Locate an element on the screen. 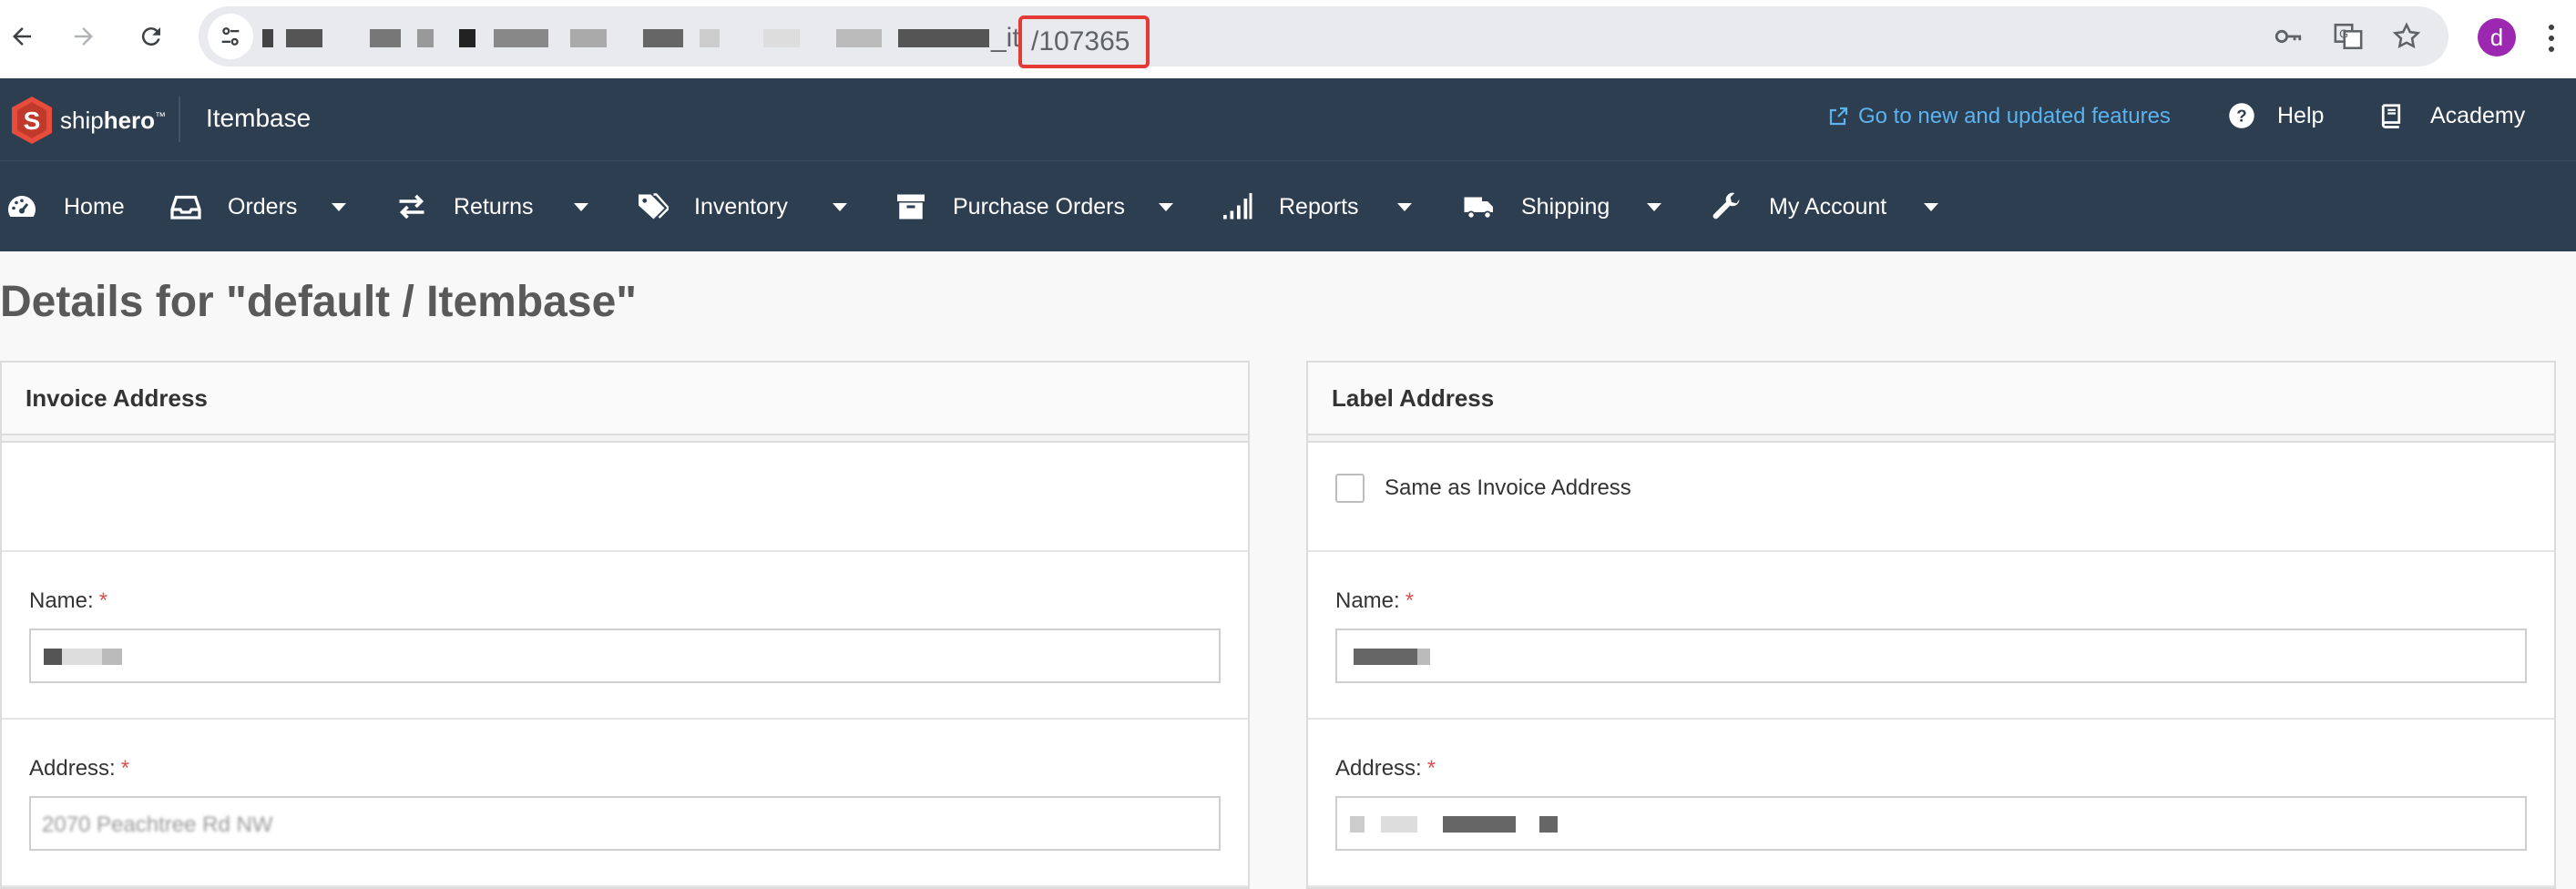  truck-icon is located at coordinates (1479, 208).